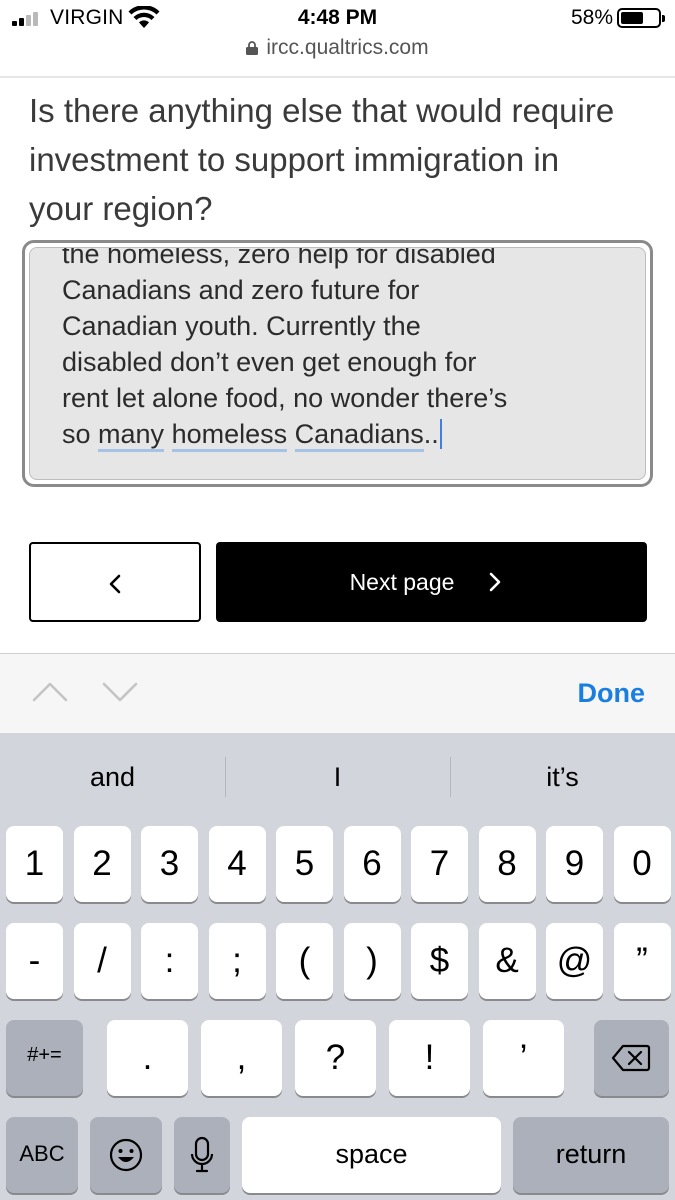 This screenshot has width=675, height=1200. What do you see at coordinates (337, 19) in the screenshot?
I see `status-bar: VIRGIN 4:48 PM 58%` at bounding box center [337, 19].